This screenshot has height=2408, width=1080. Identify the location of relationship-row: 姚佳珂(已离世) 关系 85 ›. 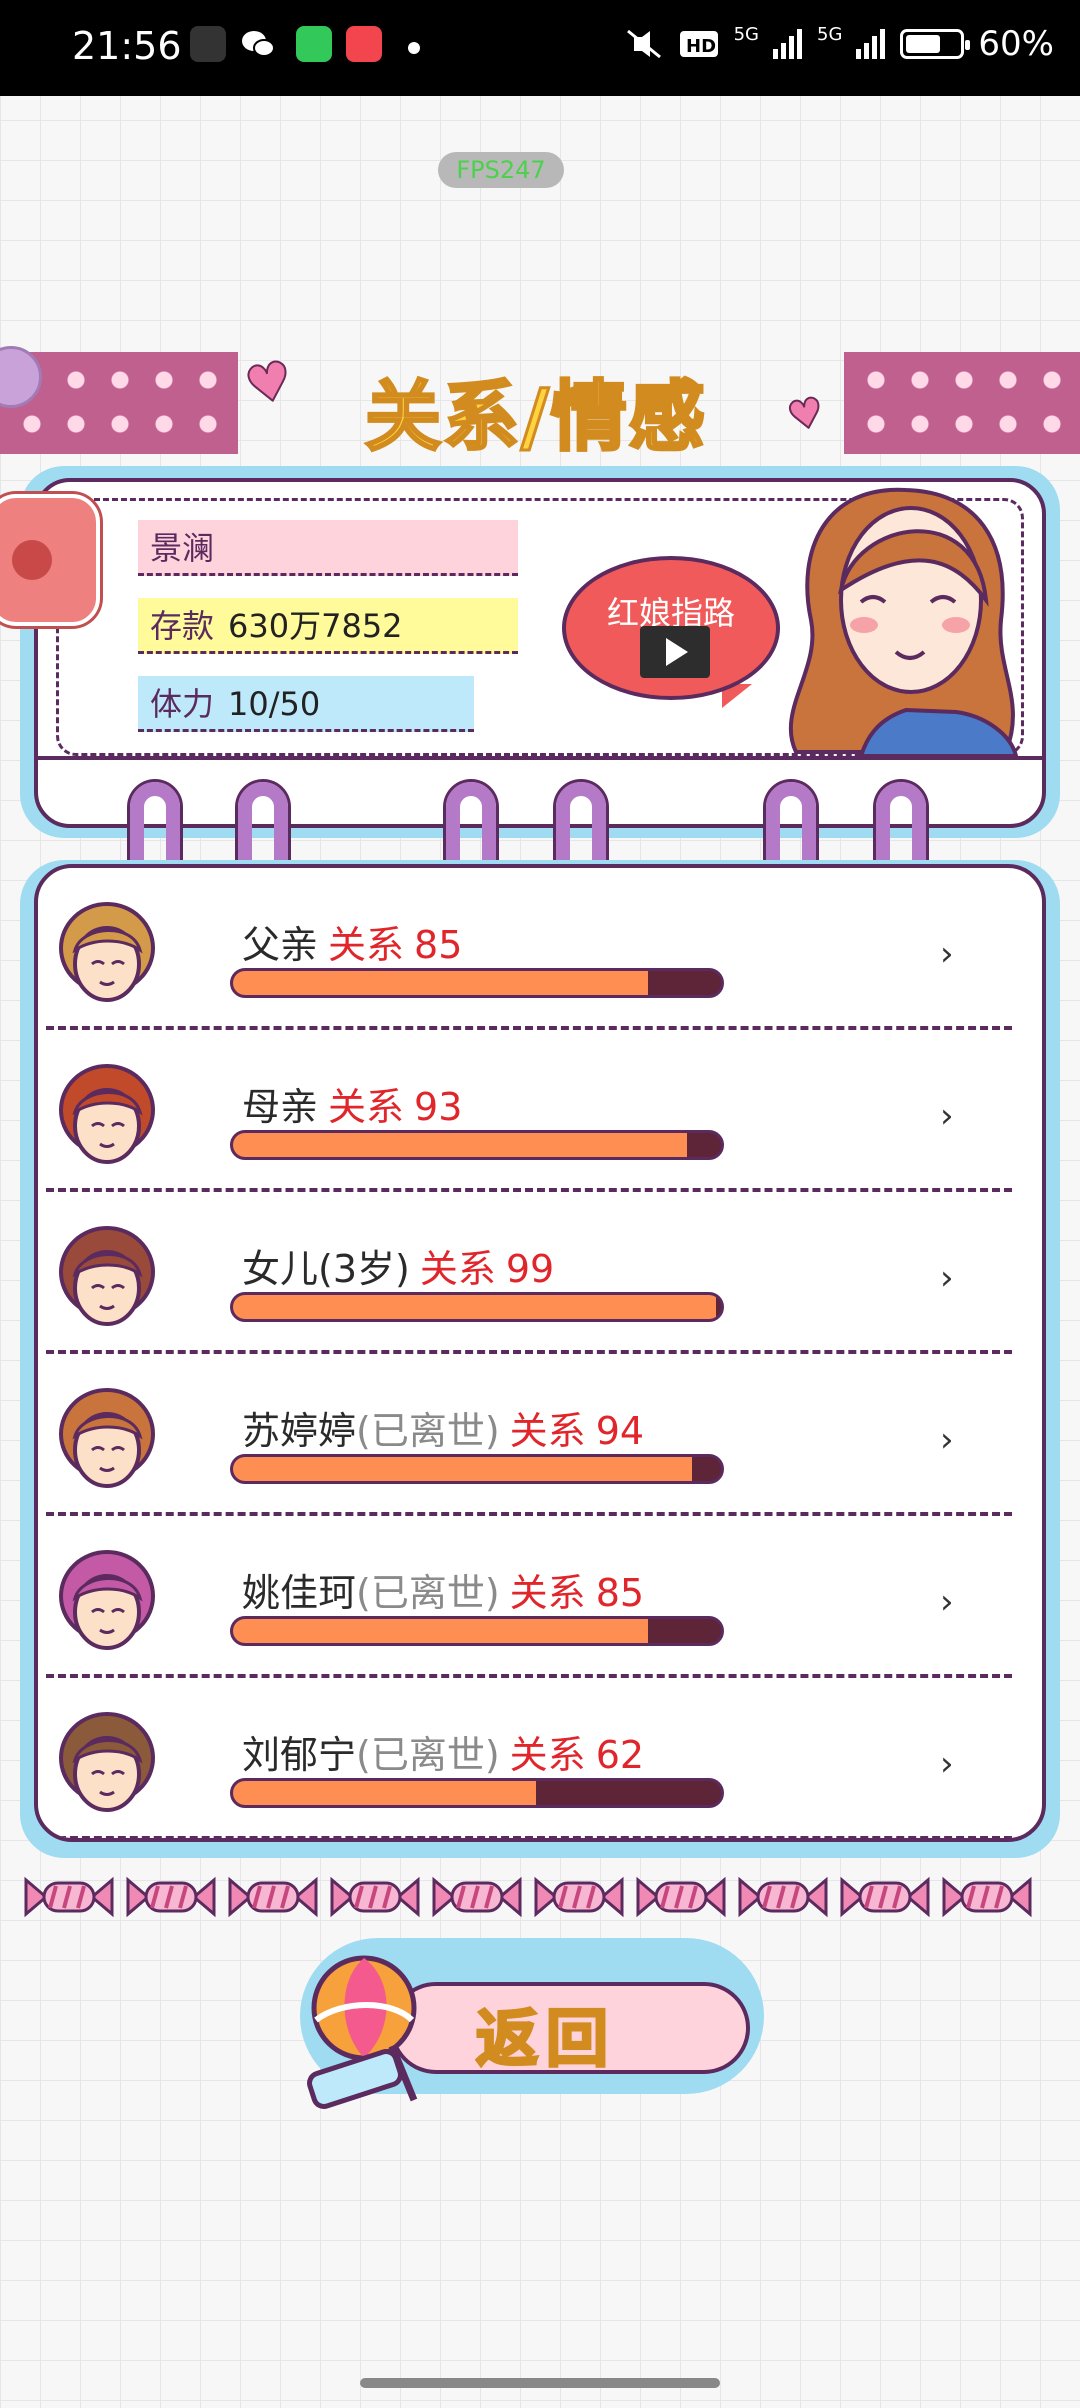
(540, 1597).